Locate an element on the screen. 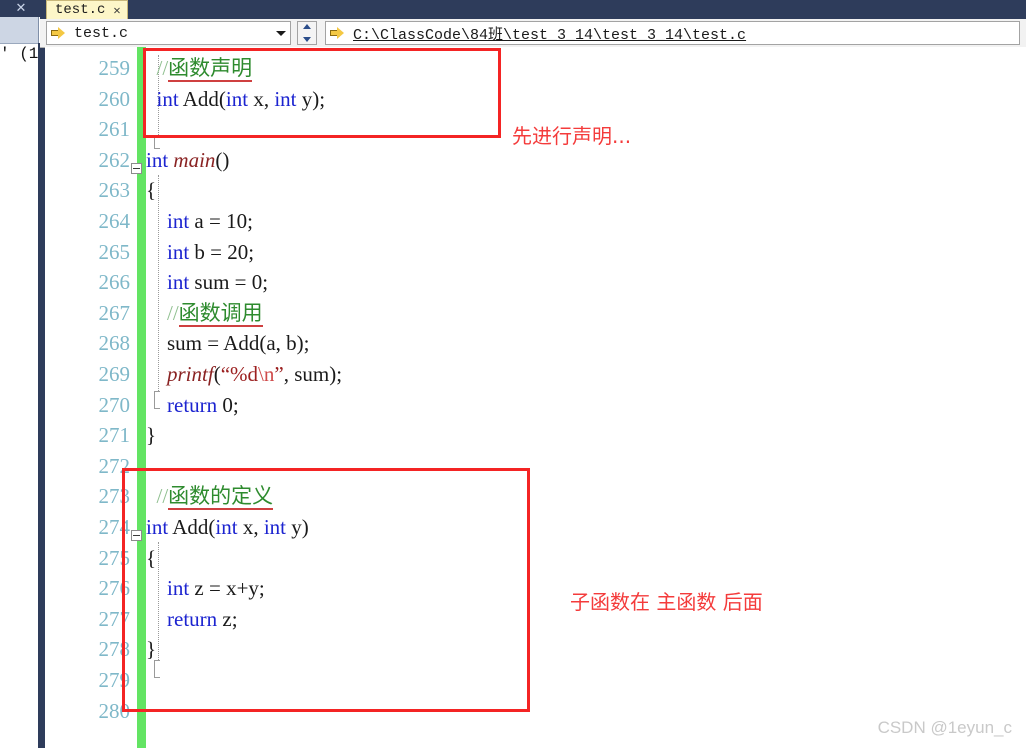  yellow-arrow-icon is located at coordinates (58, 33).